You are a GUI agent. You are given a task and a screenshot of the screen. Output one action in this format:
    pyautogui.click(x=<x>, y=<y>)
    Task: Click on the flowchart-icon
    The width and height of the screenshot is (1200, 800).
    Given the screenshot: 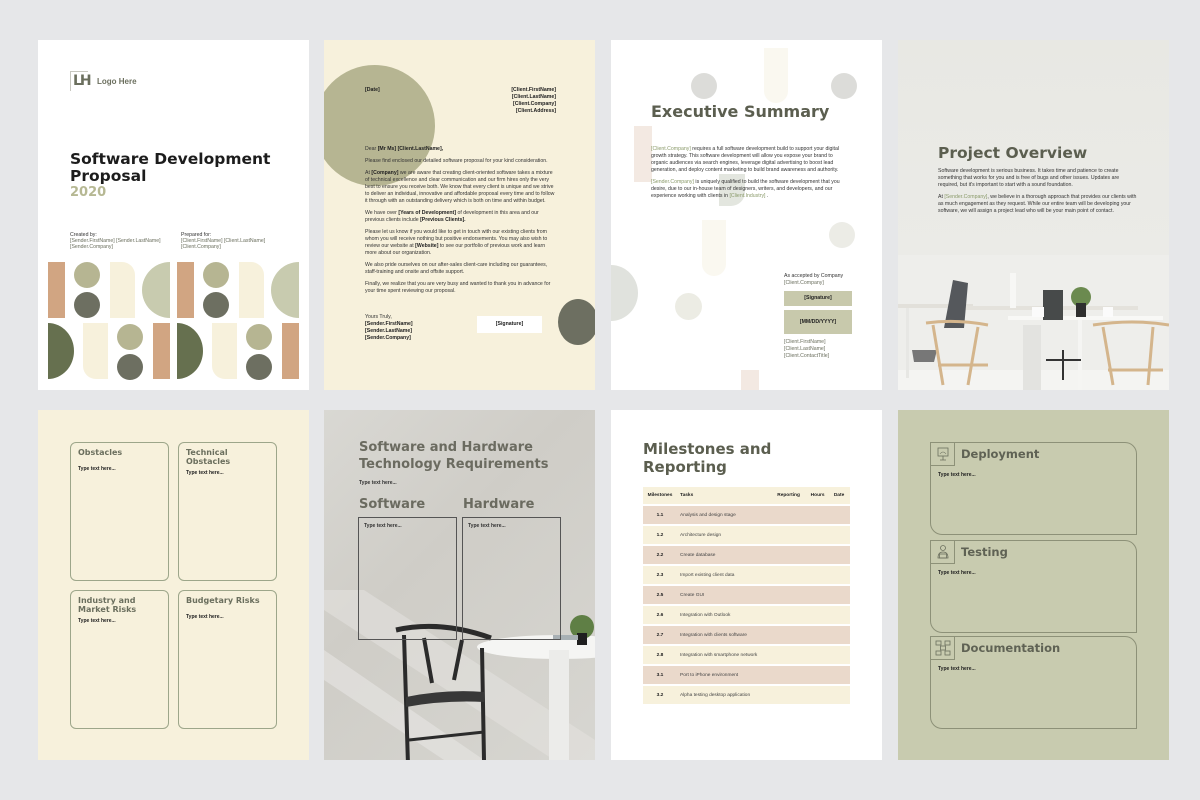 What is the action you would take?
    pyautogui.click(x=943, y=648)
    